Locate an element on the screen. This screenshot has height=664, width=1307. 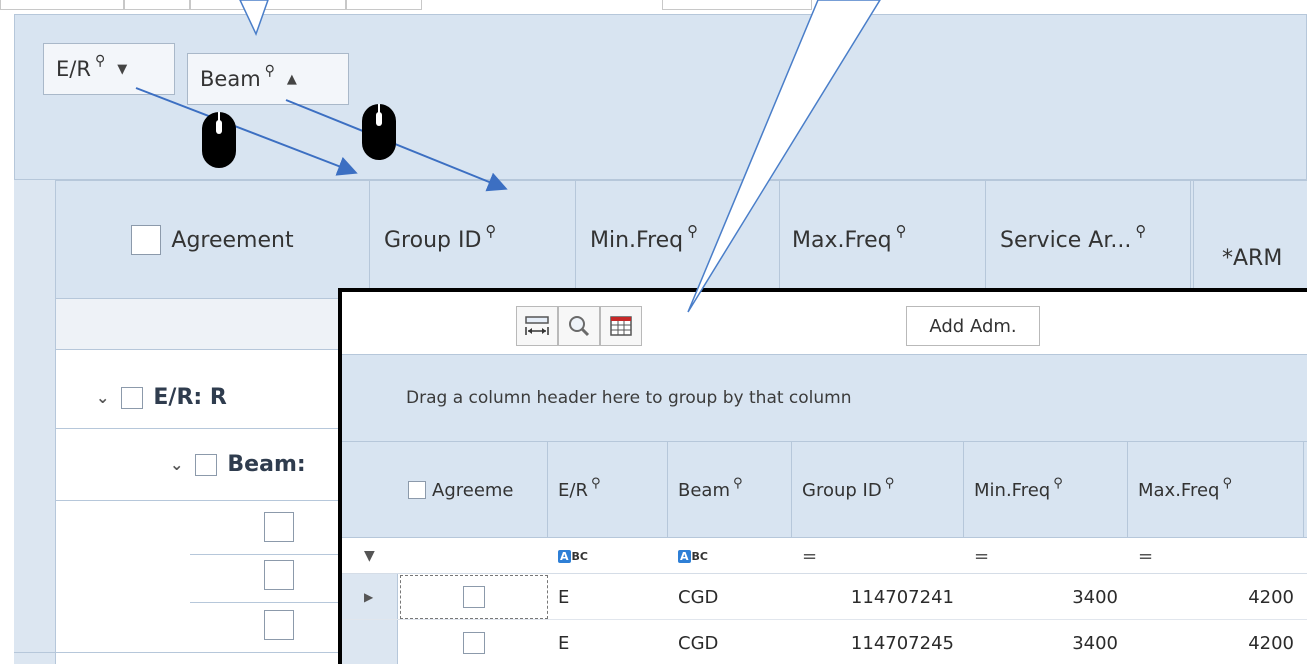
cell-group-id: 114707245 is located at coordinates (878, 642).